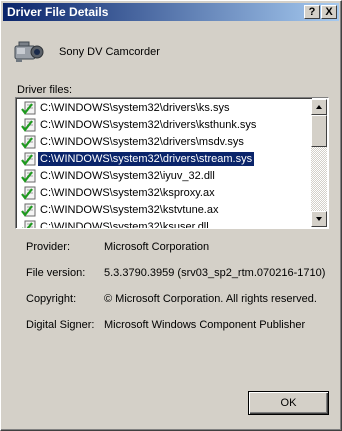 This screenshot has height=431, width=342. I want to click on scroll-thumb, so click(319, 131).